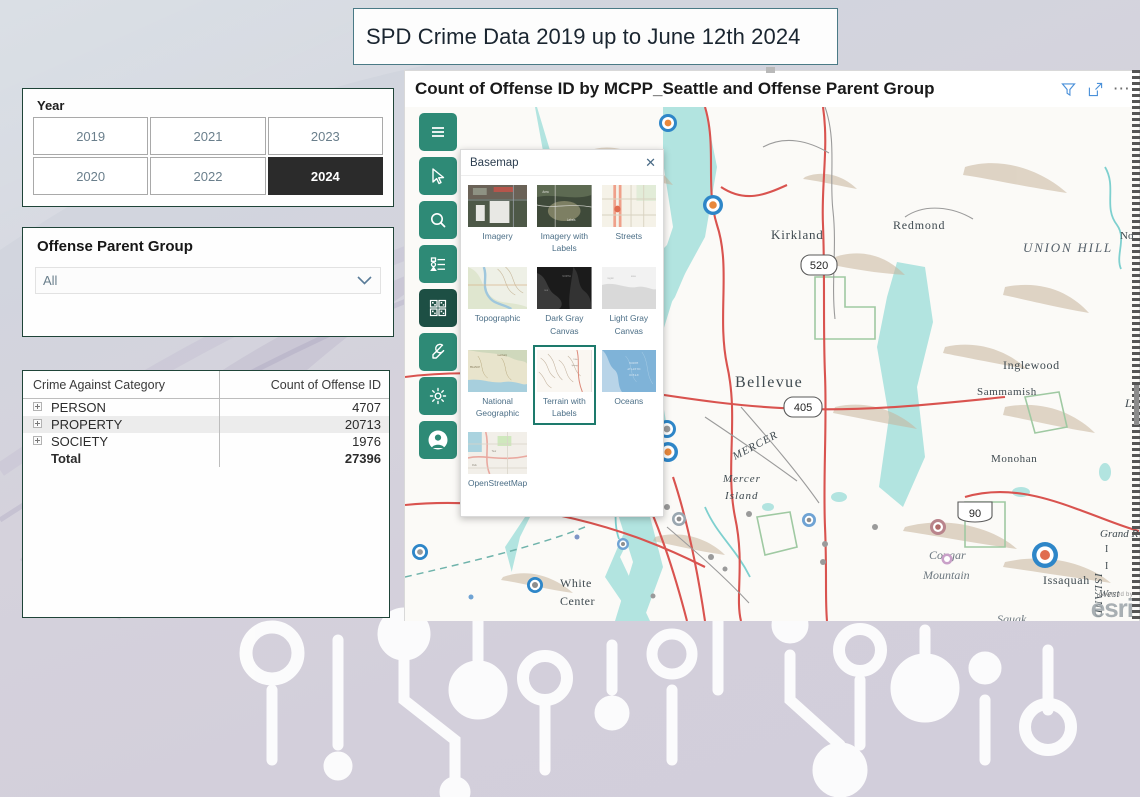 The height and width of the screenshot is (797, 1140). I want to click on svg-text: 90, so click(975, 514).